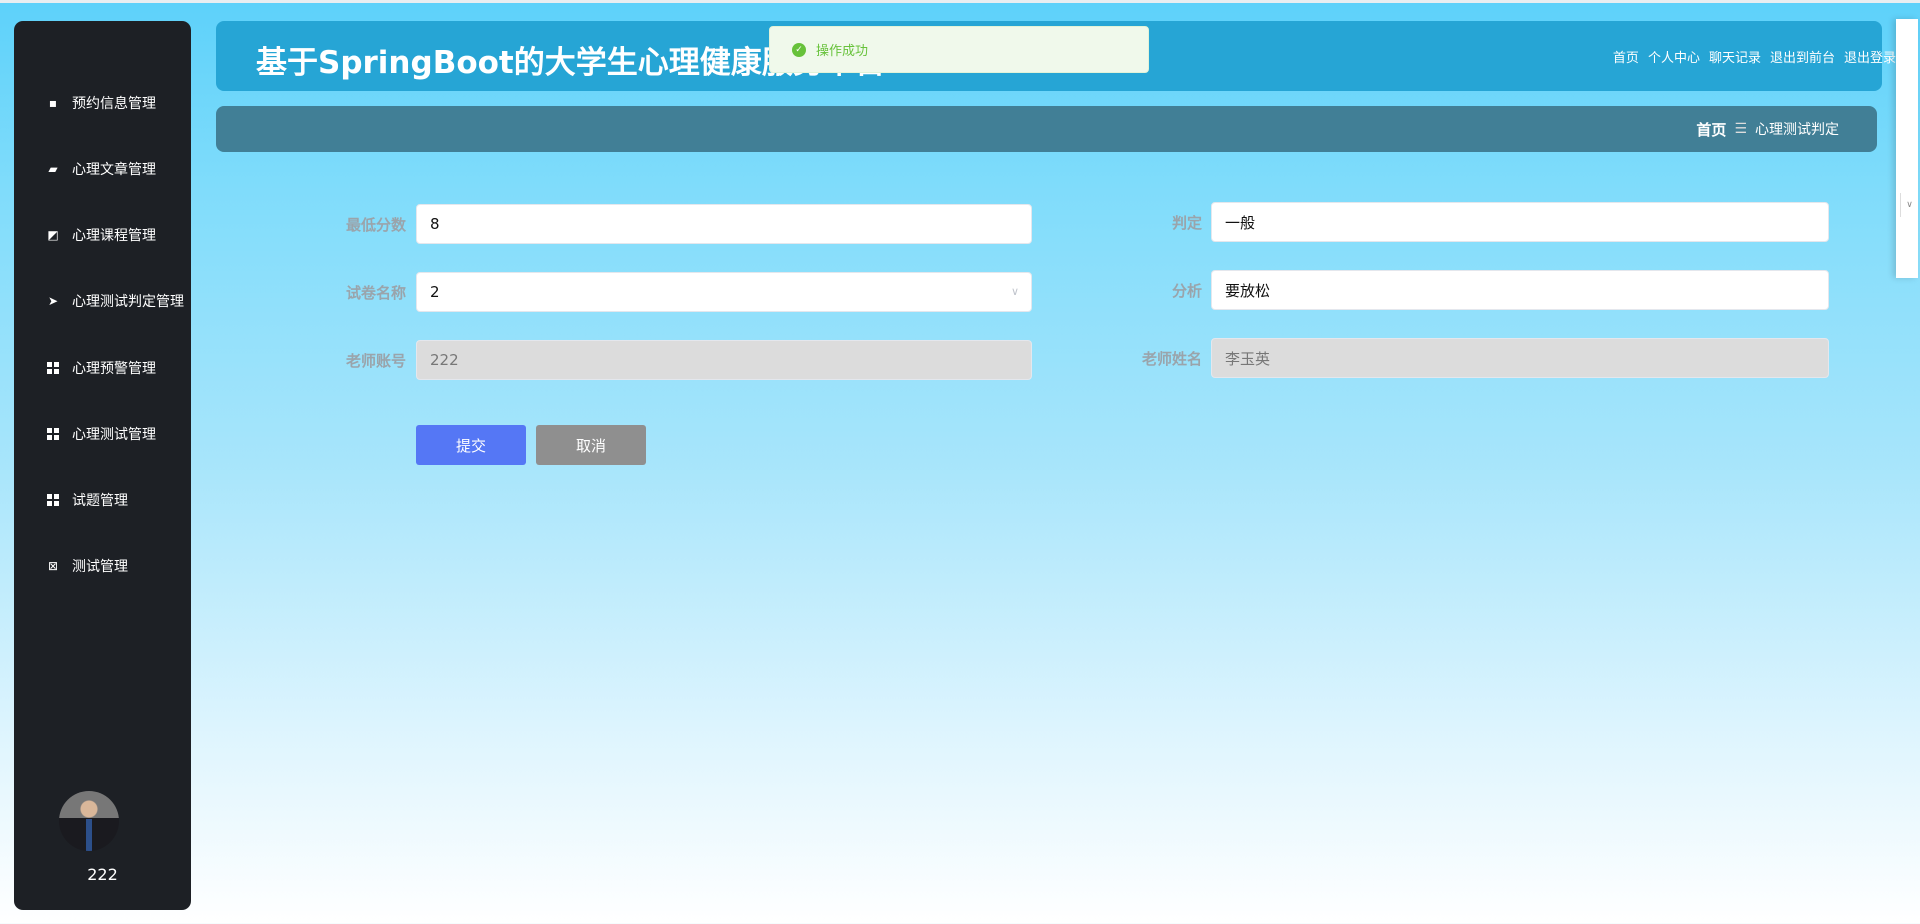 This screenshot has height=924, width=1920. What do you see at coordinates (375, 225) in the screenshot?
I see `min-score-label: 最低分数` at bounding box center [375, 225].